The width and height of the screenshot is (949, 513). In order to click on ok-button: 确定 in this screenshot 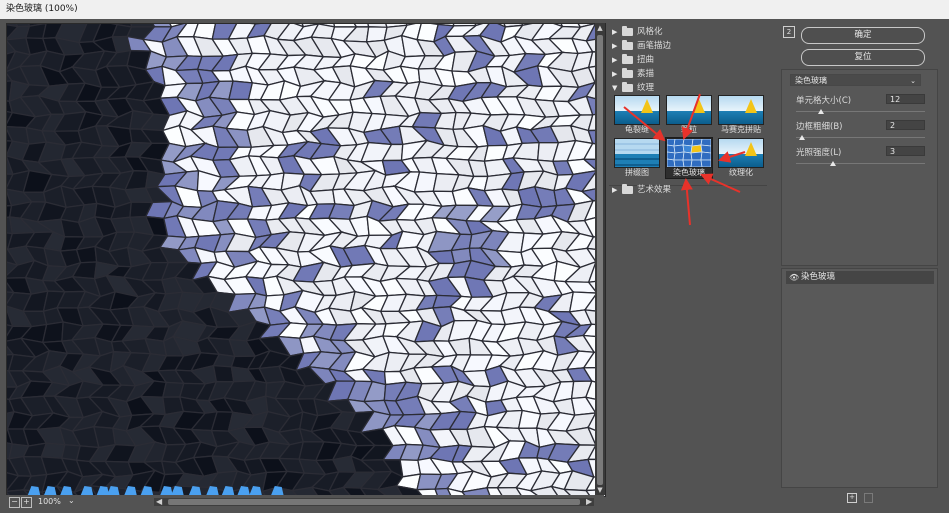, I will do `click(863, 35)`.